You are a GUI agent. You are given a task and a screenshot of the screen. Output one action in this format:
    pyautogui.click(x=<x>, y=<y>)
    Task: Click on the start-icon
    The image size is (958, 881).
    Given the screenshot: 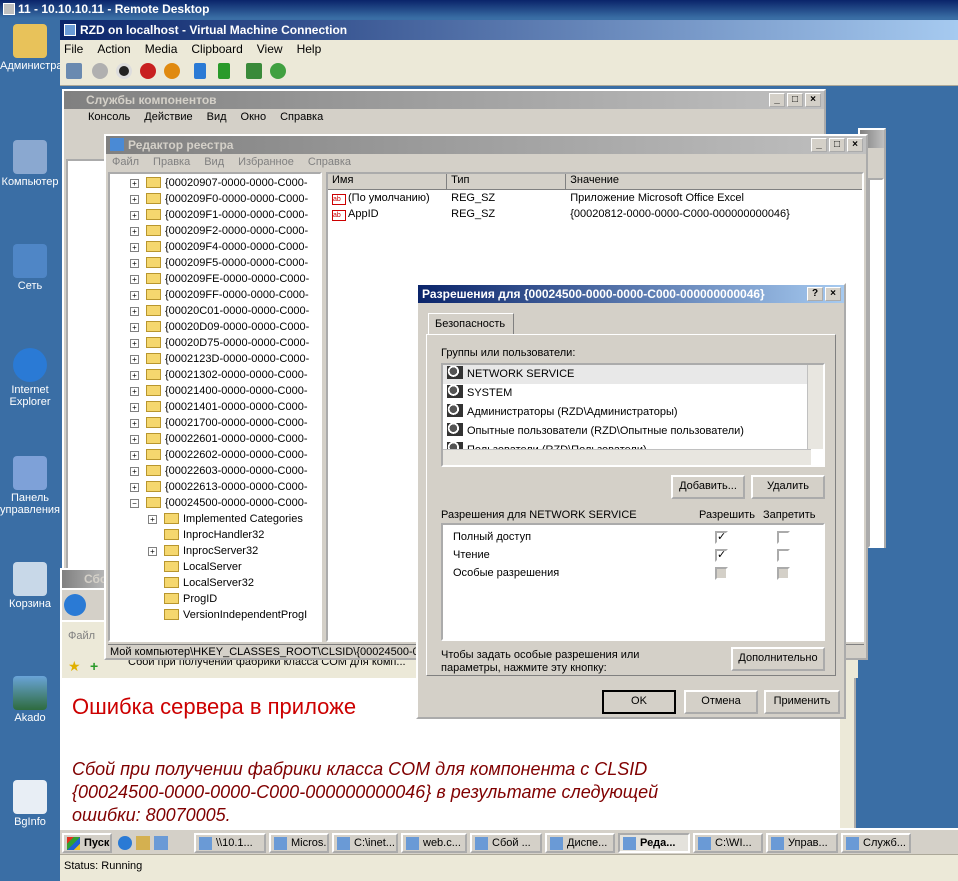 What is the action you would take?
    pyautogui.click(x=100, y=71)
    